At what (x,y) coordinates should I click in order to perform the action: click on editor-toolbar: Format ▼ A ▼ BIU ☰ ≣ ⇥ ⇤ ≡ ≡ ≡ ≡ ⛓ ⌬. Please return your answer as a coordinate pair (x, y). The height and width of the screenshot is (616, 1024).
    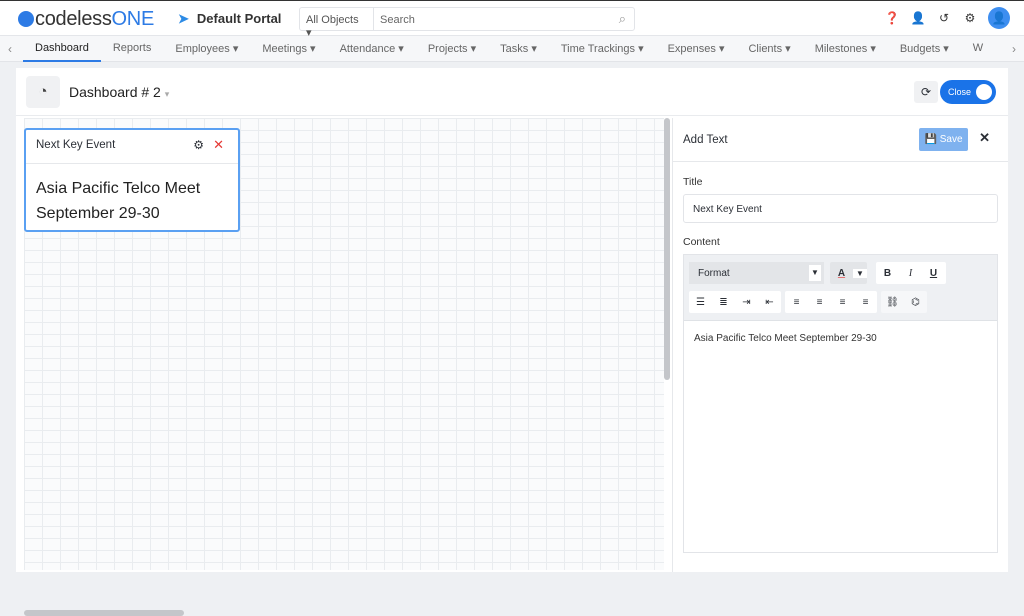
    Looking at the image, I should click on (840, 288).